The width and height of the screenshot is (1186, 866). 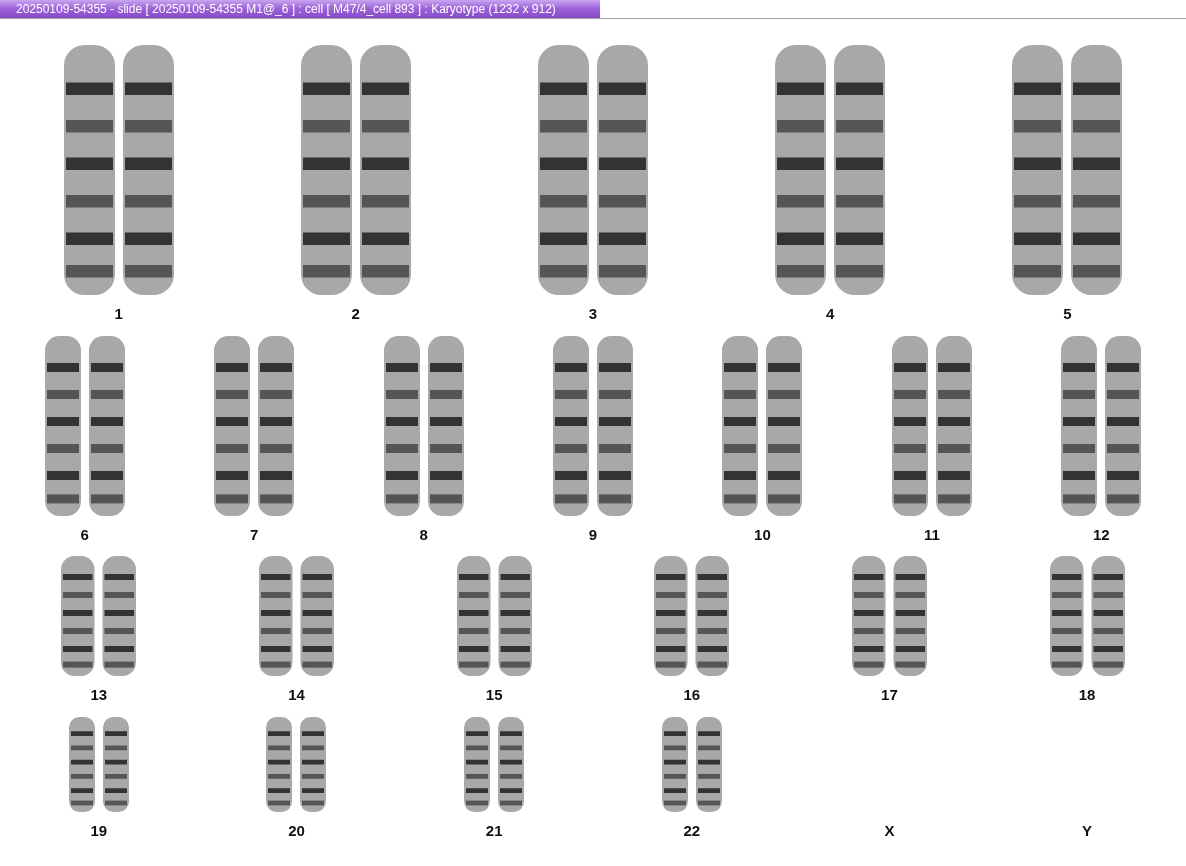 What do you see at coordinates (254, 534) in the screenshot?
I see `chromosome-number: 7` at bounding box center [254, 534].